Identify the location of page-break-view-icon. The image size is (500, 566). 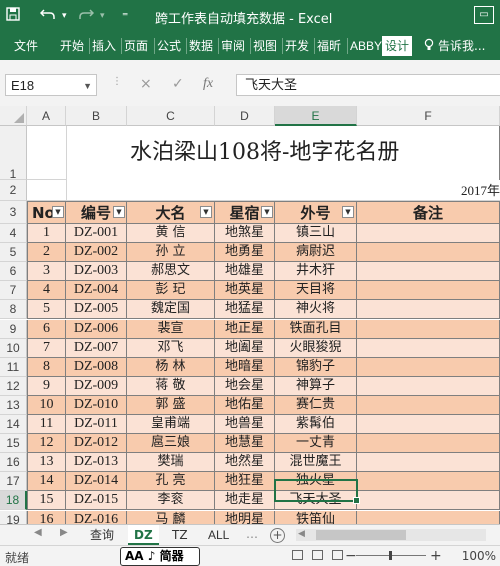
(337, 555).